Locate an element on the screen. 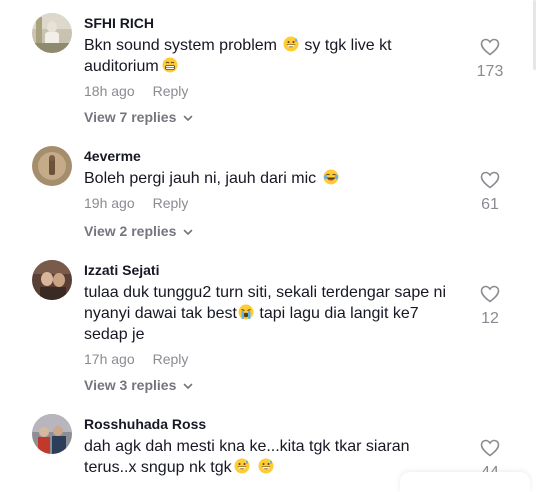 This screenshot has width=538, height=492. like-count: 12 is located at coordinates (490, 318).